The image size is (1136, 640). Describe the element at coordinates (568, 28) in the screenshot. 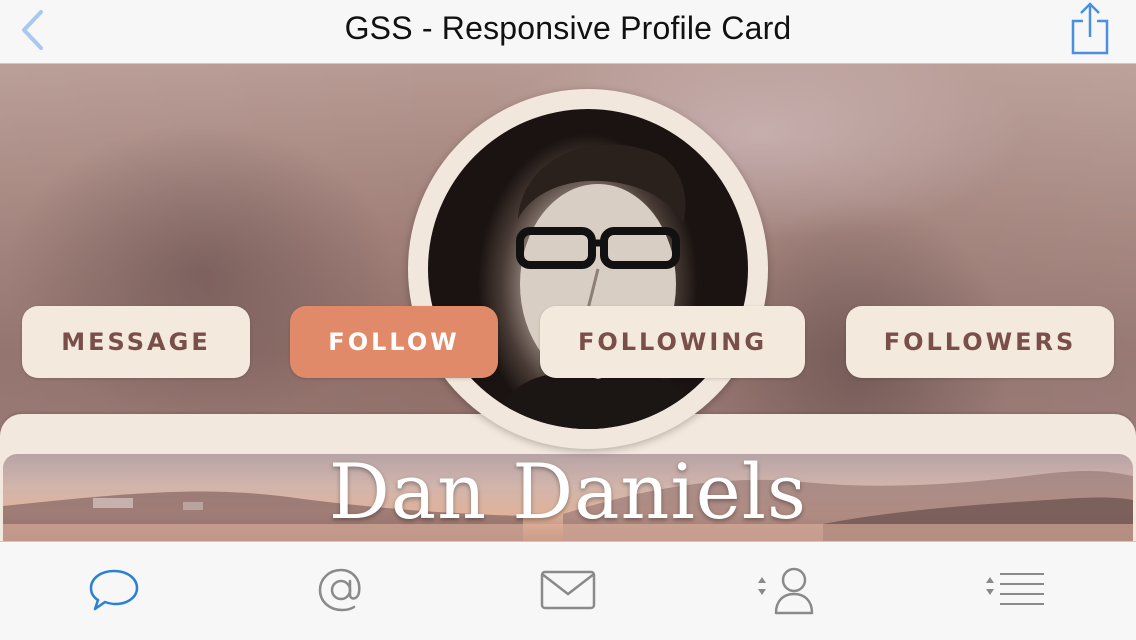

I see `page-title: GSS - Responsive Profile Card` at that location.